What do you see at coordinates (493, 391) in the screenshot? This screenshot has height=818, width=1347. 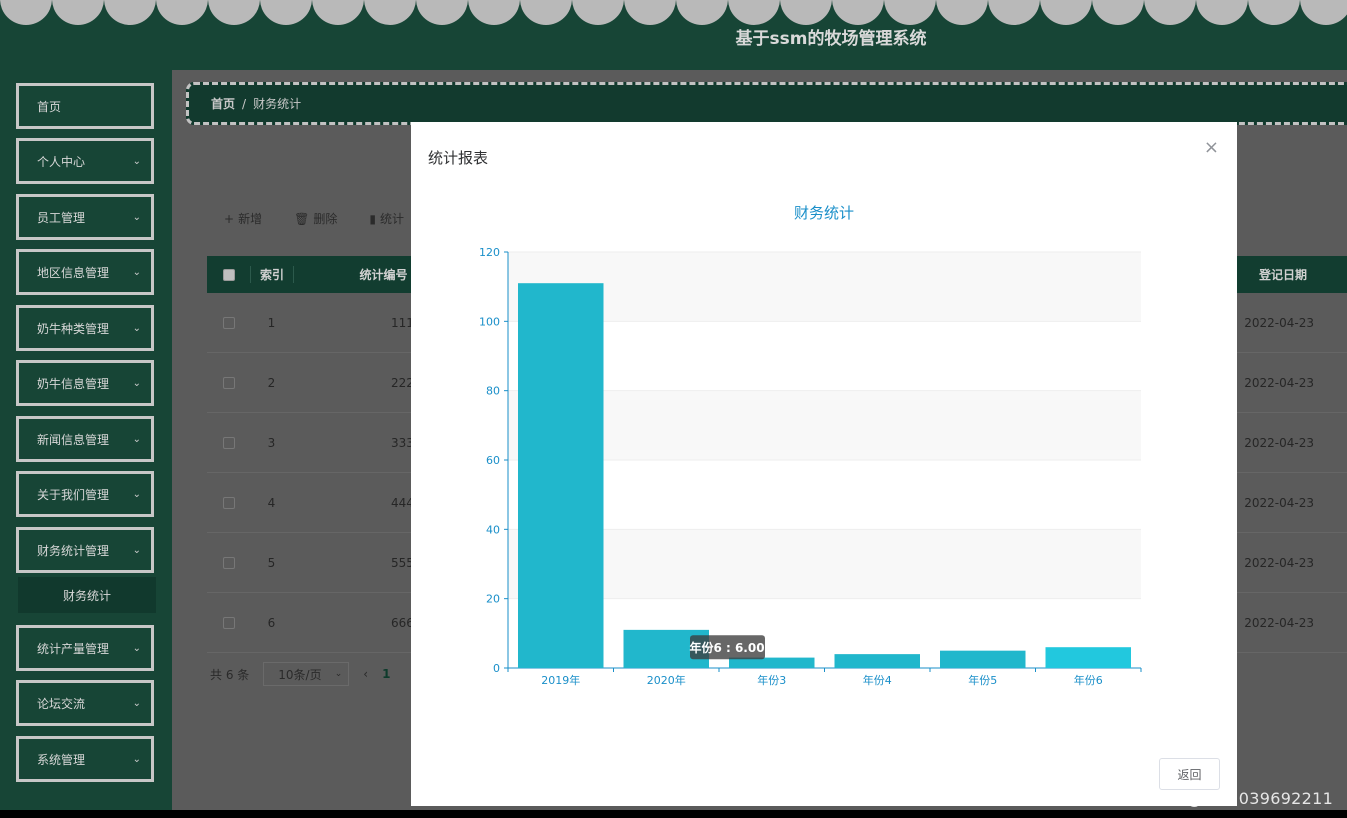 I see `y-tick-label: 80` at bounding box center [493, 391].